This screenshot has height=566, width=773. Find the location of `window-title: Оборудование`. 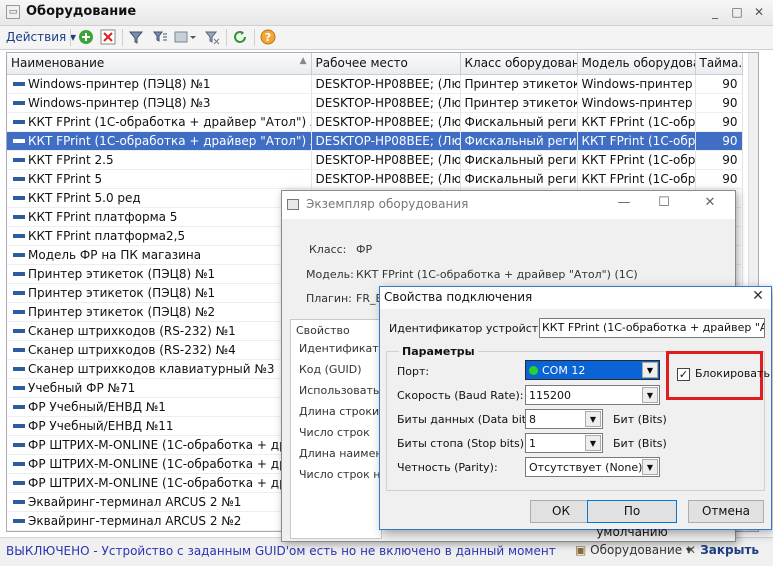

window-title: Оборудование is located at coordinates (81, 11).